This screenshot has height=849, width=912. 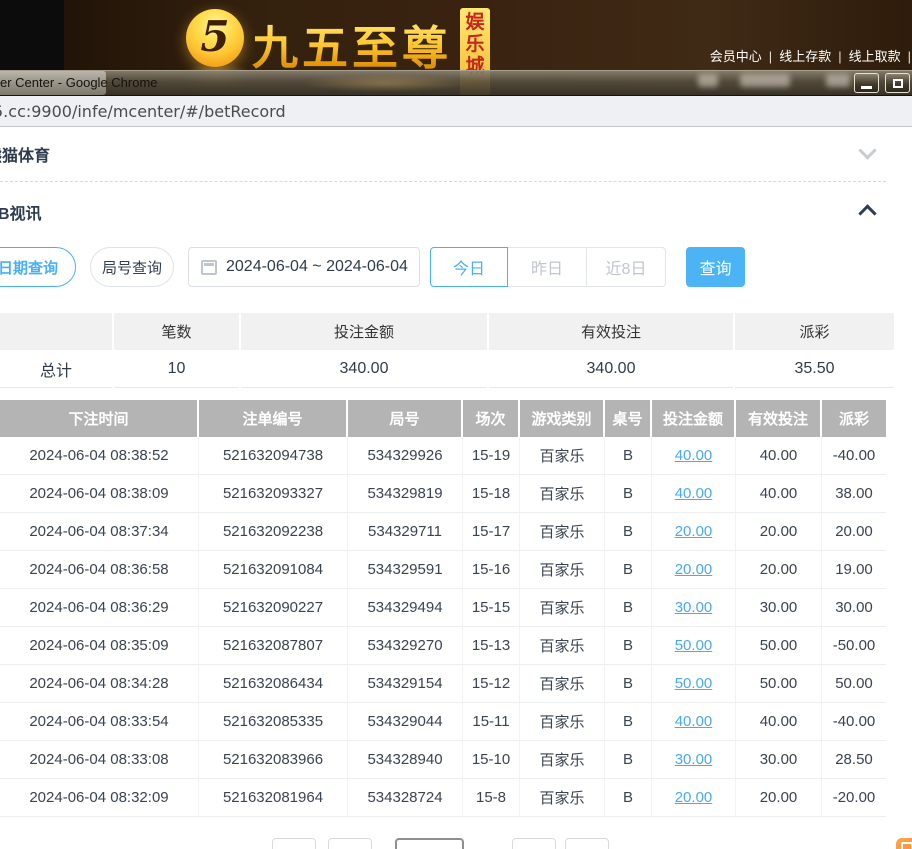 What do you see at coordinates (405, 760) in the screenshot?
I see `table-cell: 534328940` at bounding box center [405, 760].